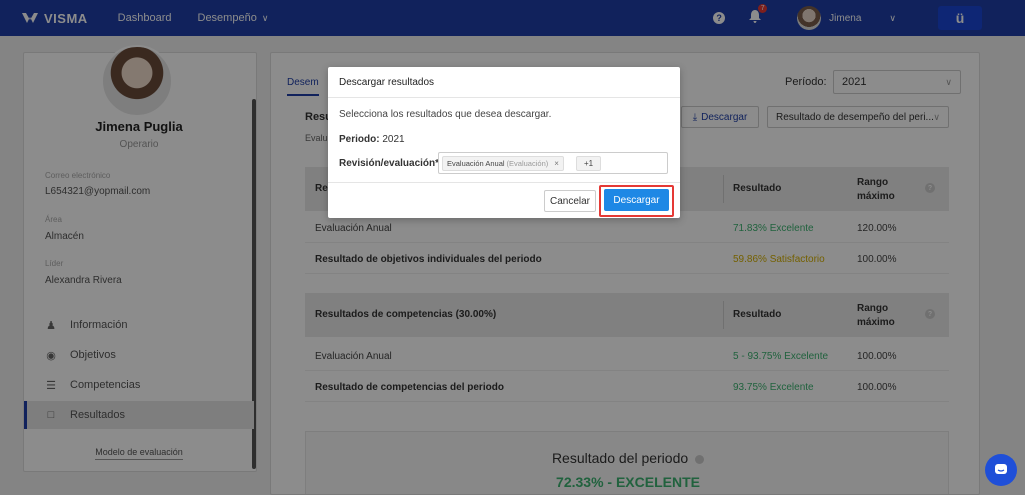 This screenshot has height=495, width=1025. What do you see at coordinates (589, 163) in the screenshot?
I see `more-selected-chip: +1` at bounding box center [589, 163].